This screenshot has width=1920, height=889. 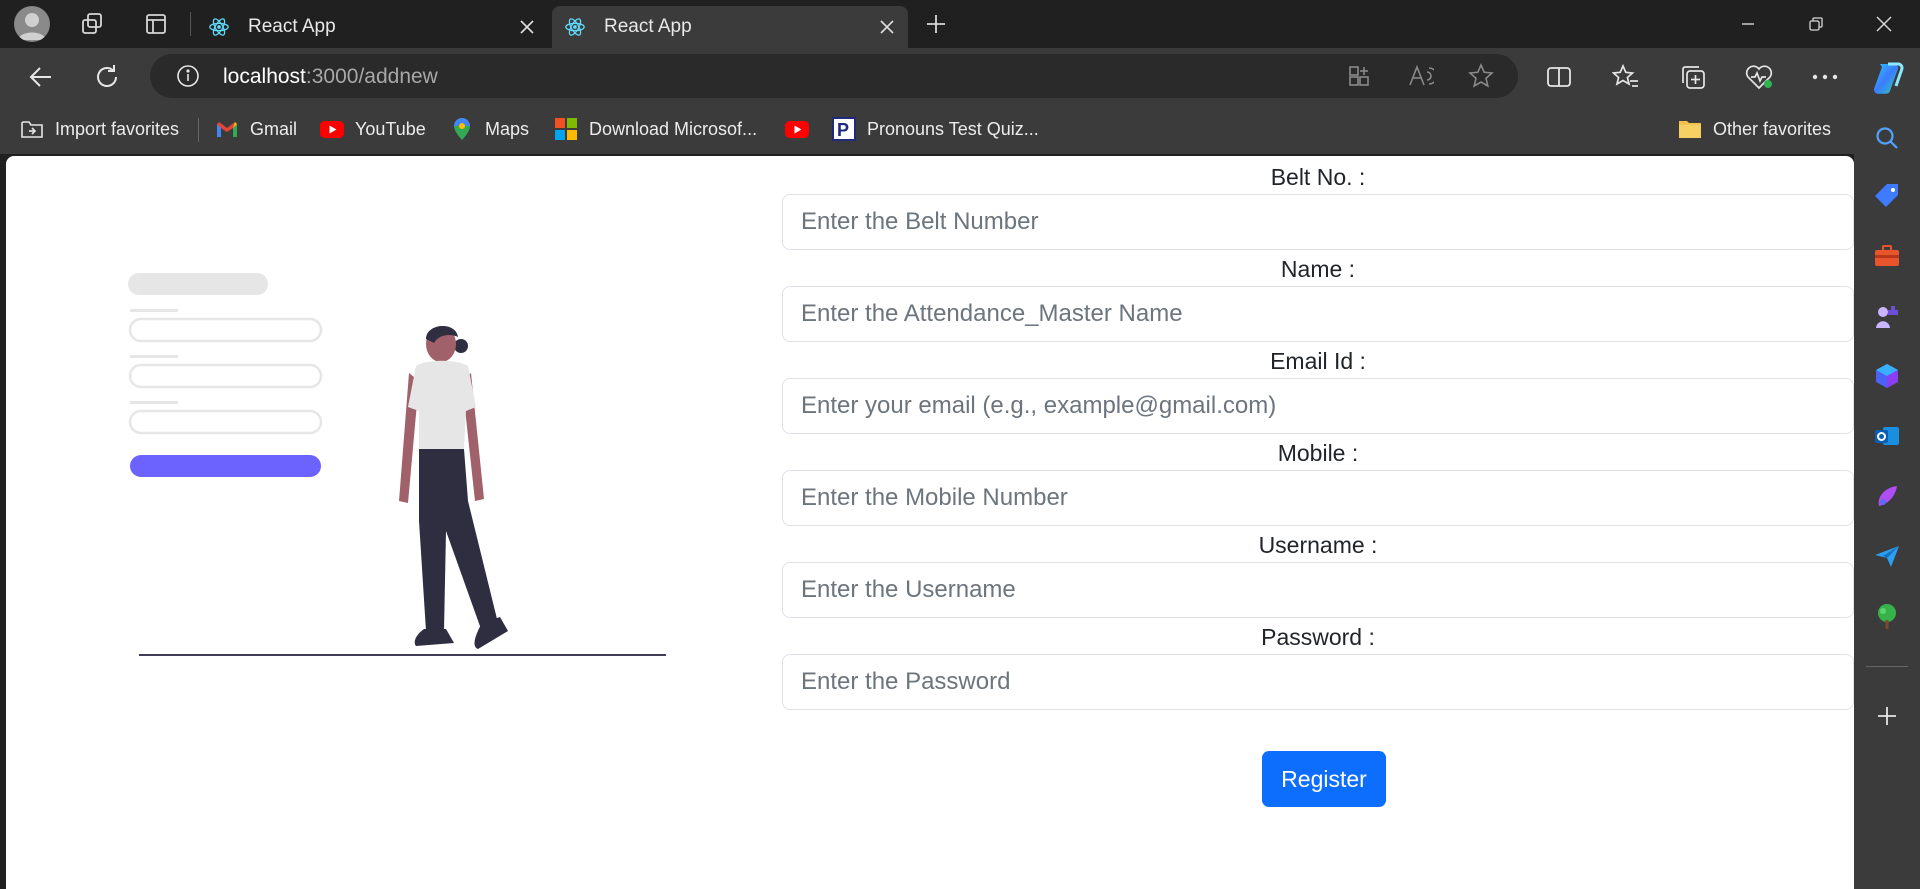 I want to click on favorites-separator, so click(x=198, y=130).